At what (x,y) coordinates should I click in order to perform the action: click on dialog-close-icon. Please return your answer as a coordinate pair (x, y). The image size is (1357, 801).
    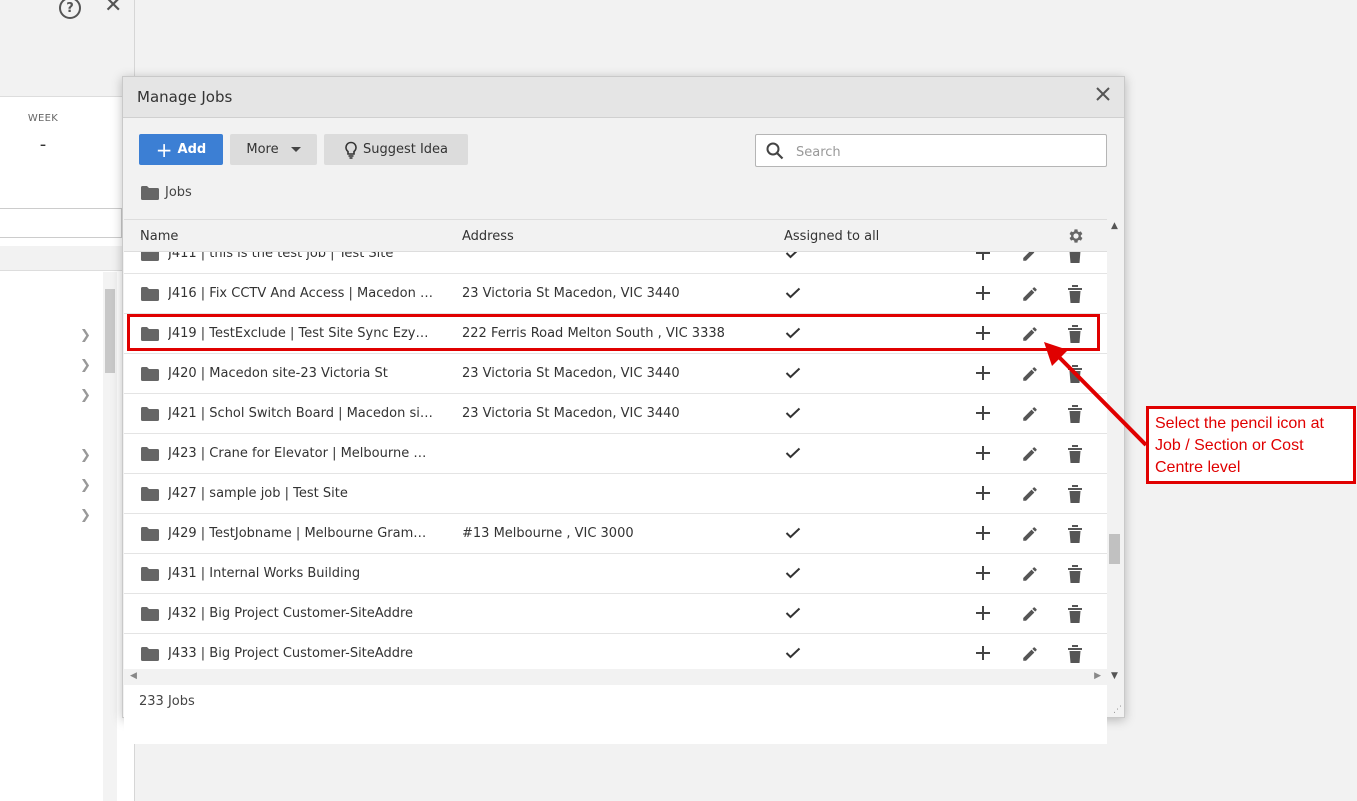
    Looking at the image, I should click on (1103, 96).